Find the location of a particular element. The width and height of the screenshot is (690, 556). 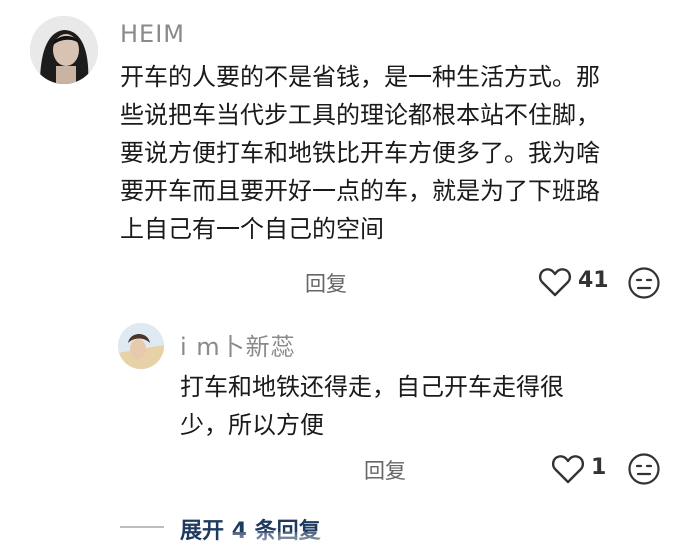

reply-username: i m卜新蕊 is located at coordinates (238, 344).